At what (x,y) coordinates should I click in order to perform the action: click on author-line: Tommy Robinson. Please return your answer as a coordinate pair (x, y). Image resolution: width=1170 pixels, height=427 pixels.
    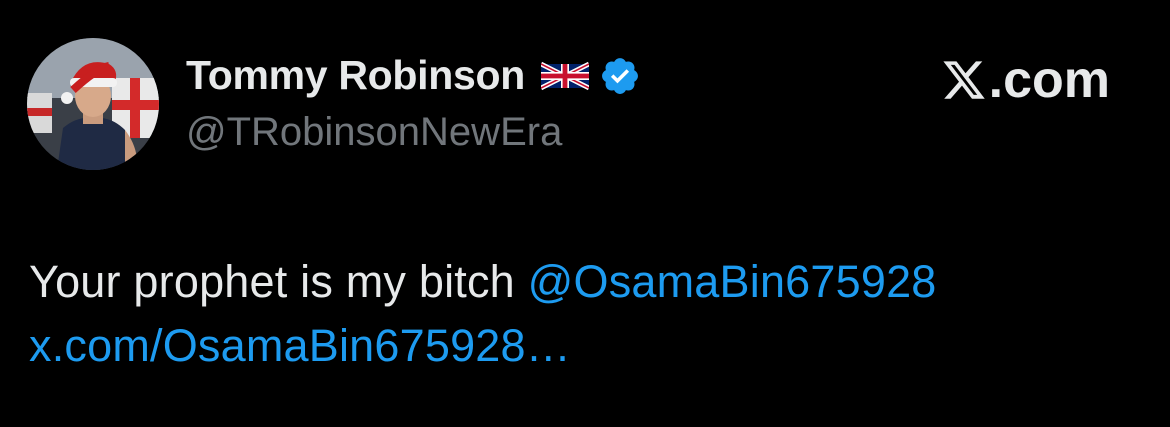
    Looking at the image, I should click on (413, 75).